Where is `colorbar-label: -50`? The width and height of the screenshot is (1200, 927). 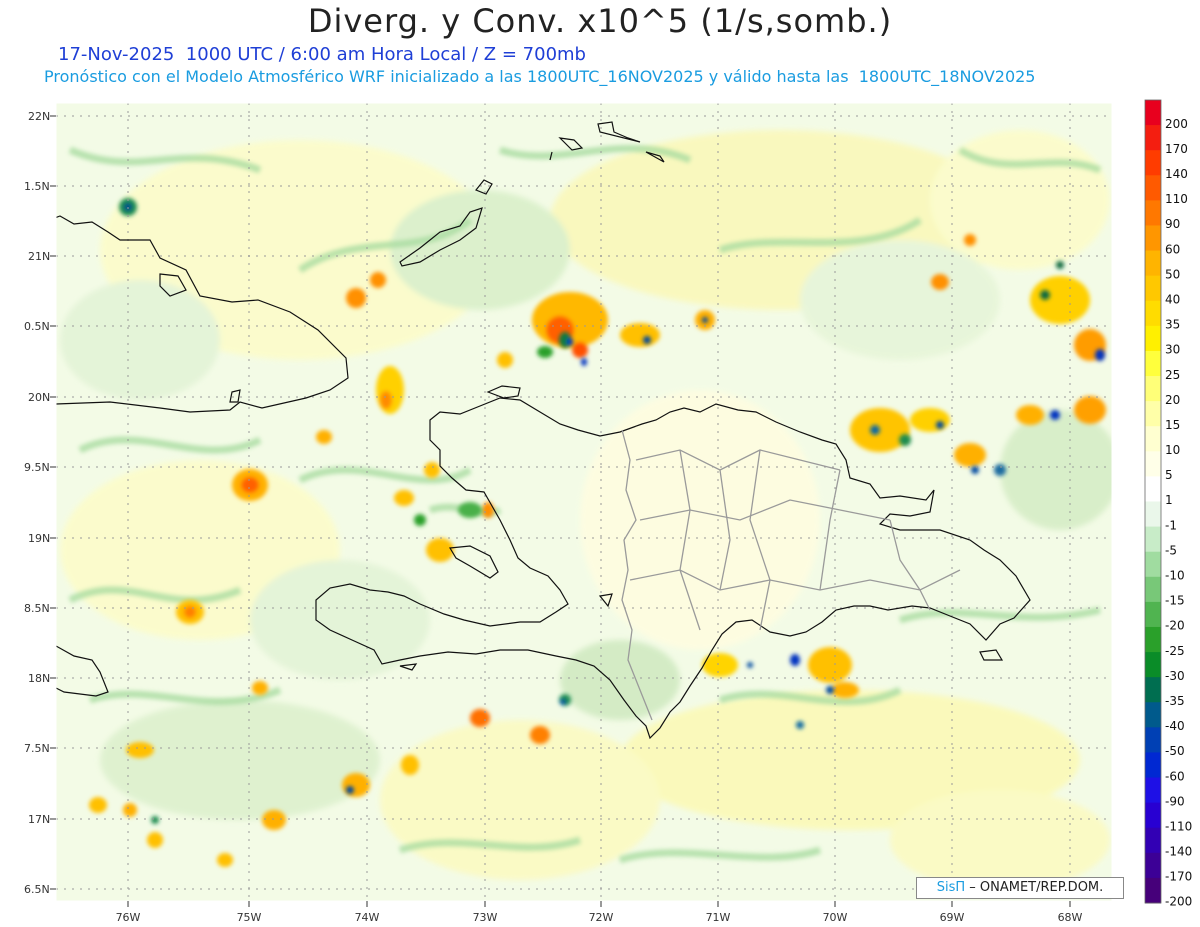
colorbar-label: -50 is located at coordinates (1175, 751).